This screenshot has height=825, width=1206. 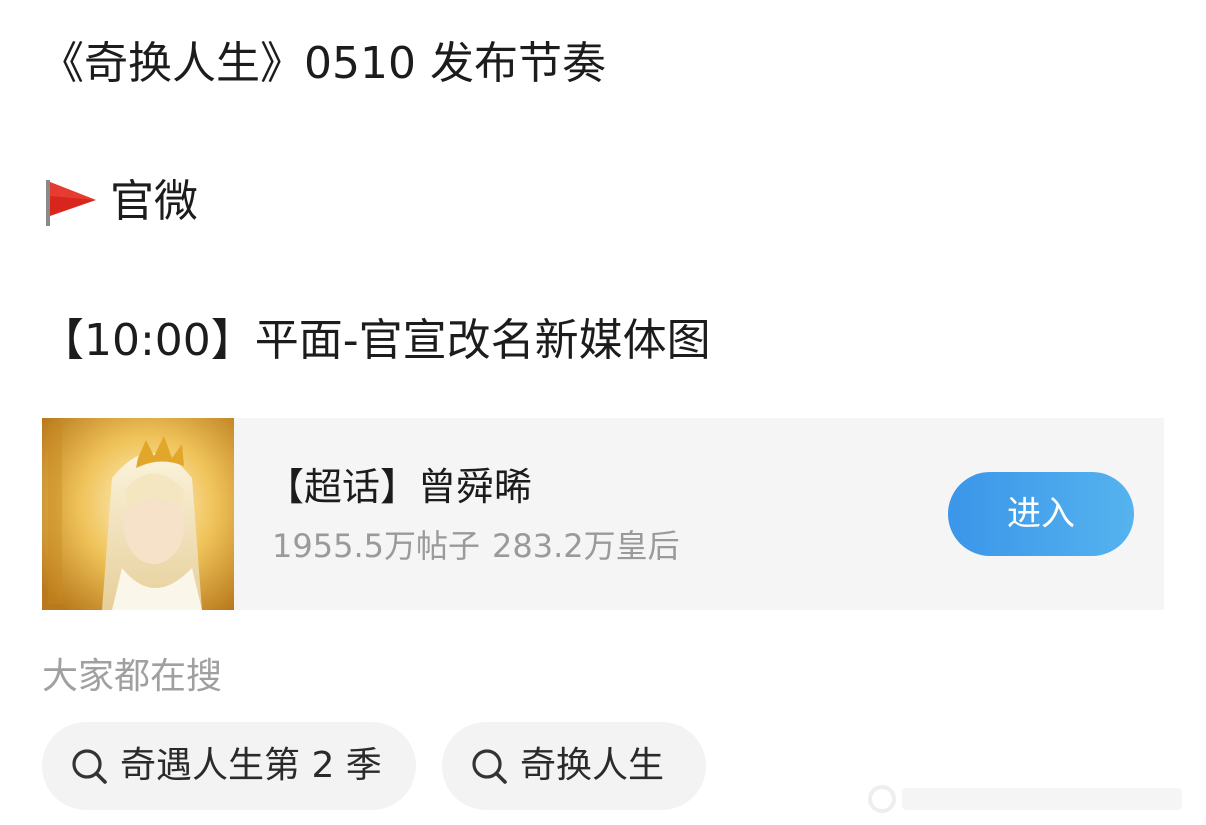 What do you see at coordinates (154, 201) in the screenshot?
I see `official-label: 官微` at bounding box center [154, 201].